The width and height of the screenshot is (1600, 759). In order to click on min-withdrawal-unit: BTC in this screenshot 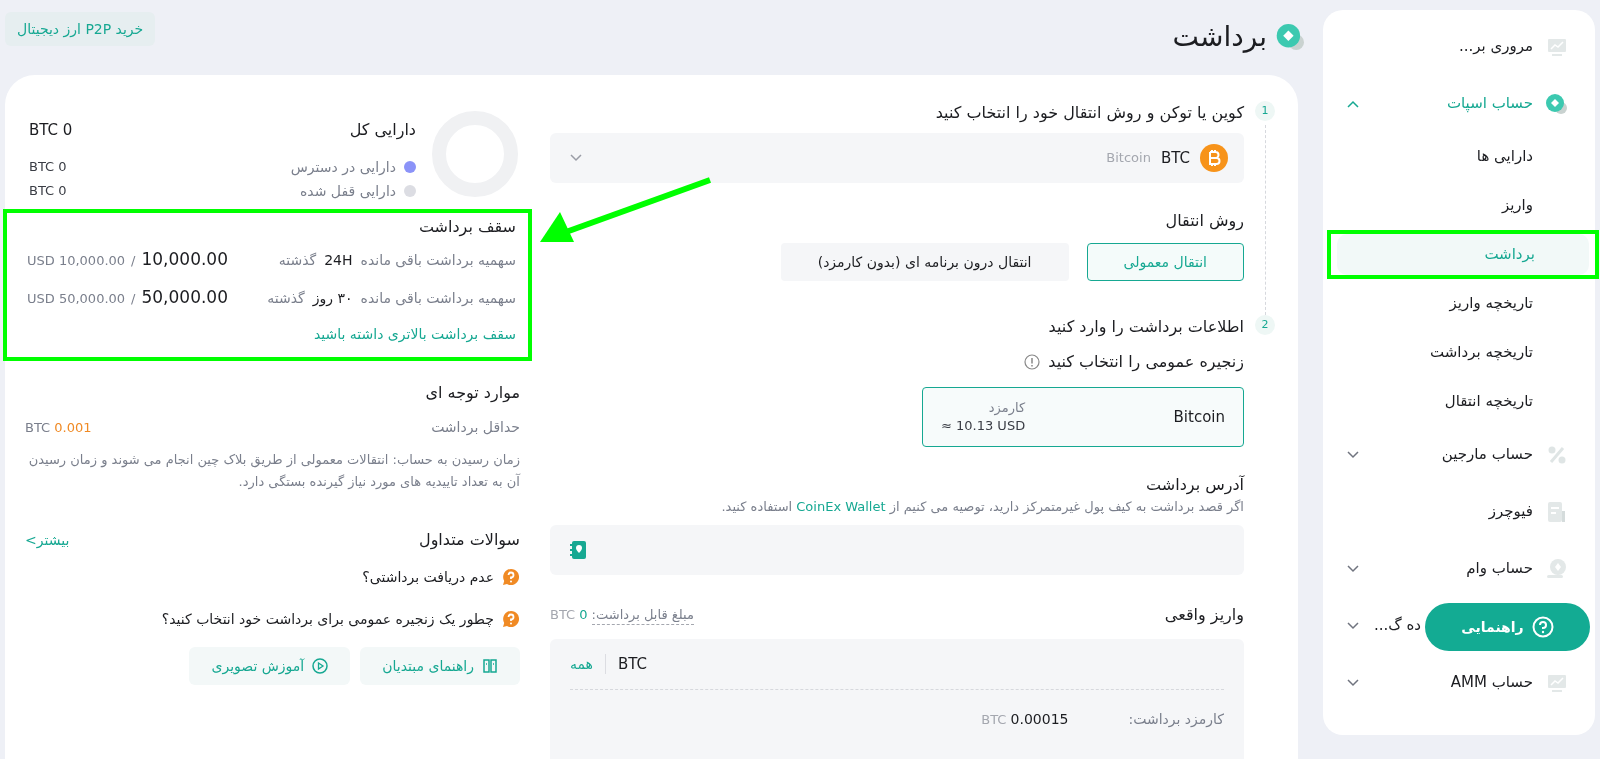, I will do `click(38, 427)`.